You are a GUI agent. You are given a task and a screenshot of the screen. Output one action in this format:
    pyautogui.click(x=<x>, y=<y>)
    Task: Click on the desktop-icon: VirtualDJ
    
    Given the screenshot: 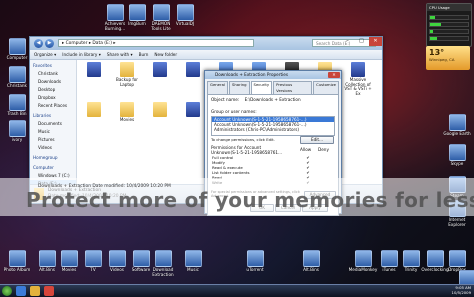 What is the action you would take?
    pyautogui.click(x=185, y=15)
    